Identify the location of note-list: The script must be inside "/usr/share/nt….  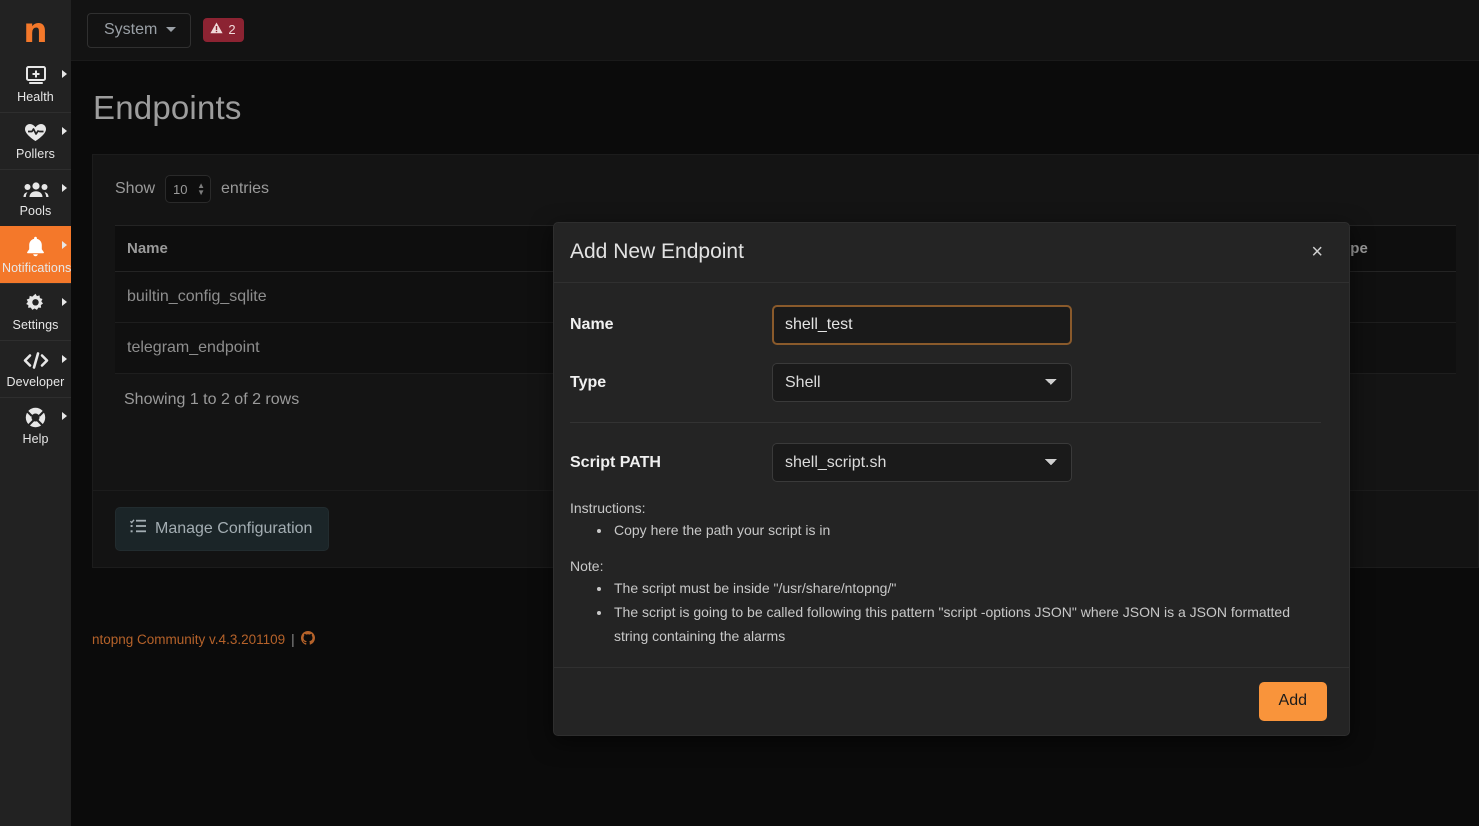
(945, 612).